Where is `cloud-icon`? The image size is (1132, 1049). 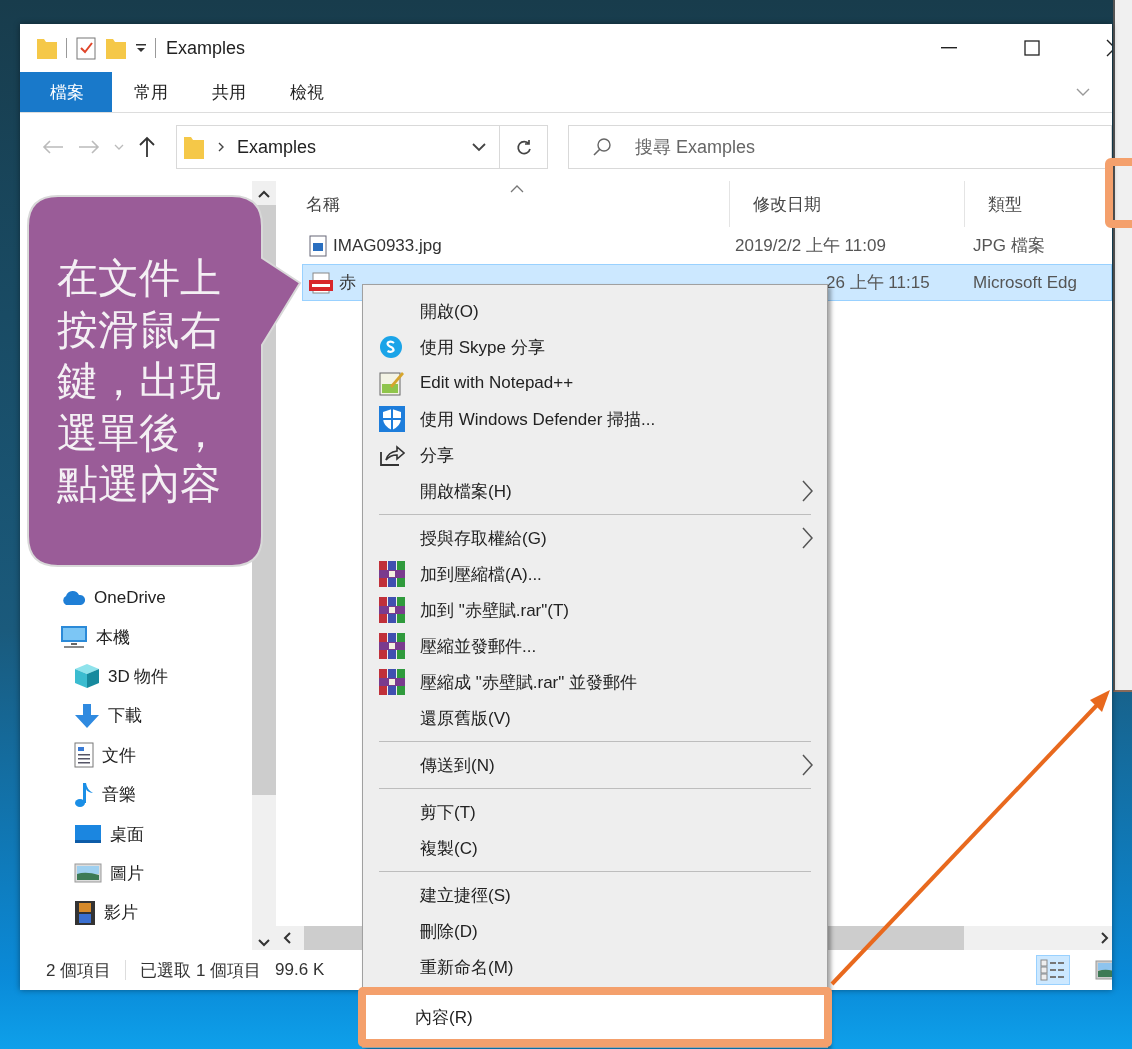 cloud-icon is located at coordinates (73, 597).